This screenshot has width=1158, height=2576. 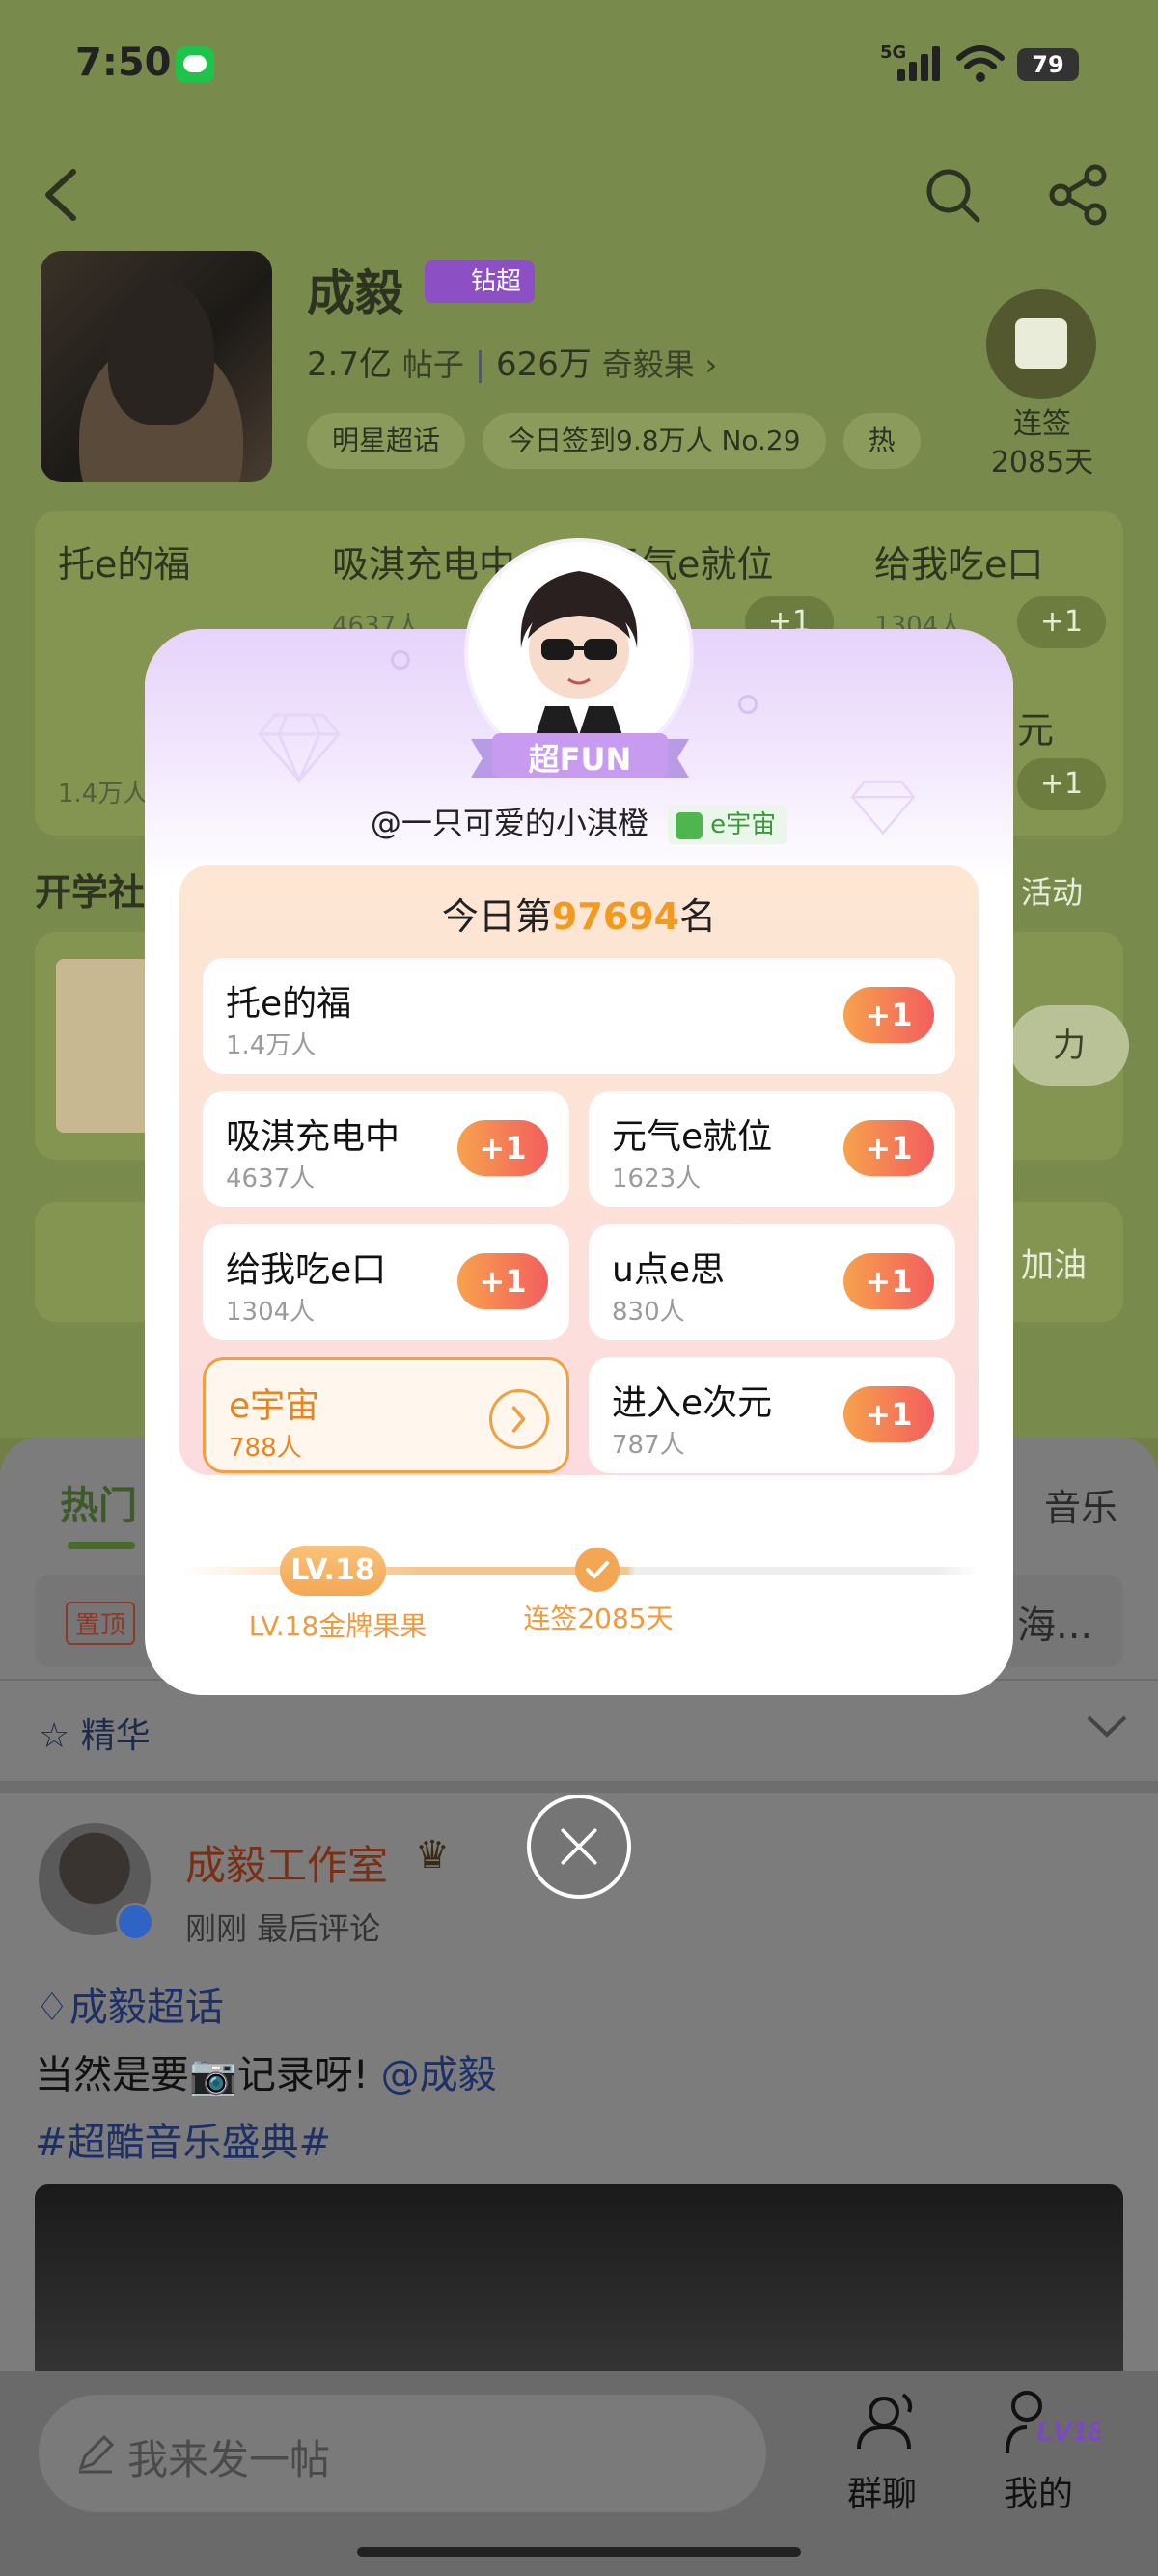 I want to click on post-meta: 刚刚 最后评论, so click(x=283, y=1928).